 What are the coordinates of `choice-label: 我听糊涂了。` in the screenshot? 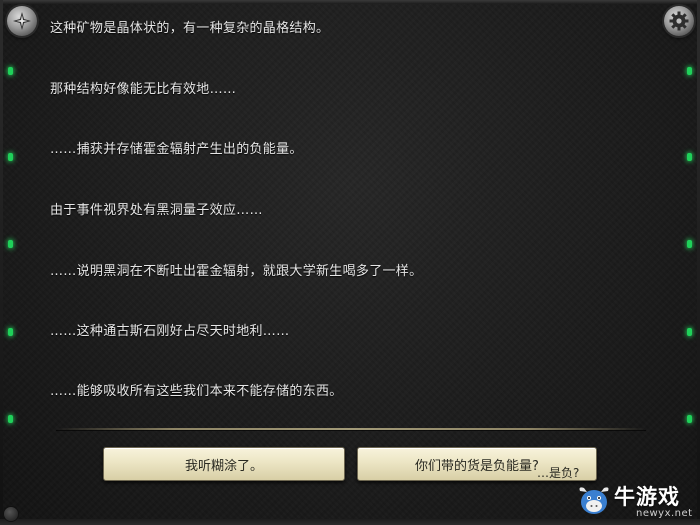 It's located at (223, 466).